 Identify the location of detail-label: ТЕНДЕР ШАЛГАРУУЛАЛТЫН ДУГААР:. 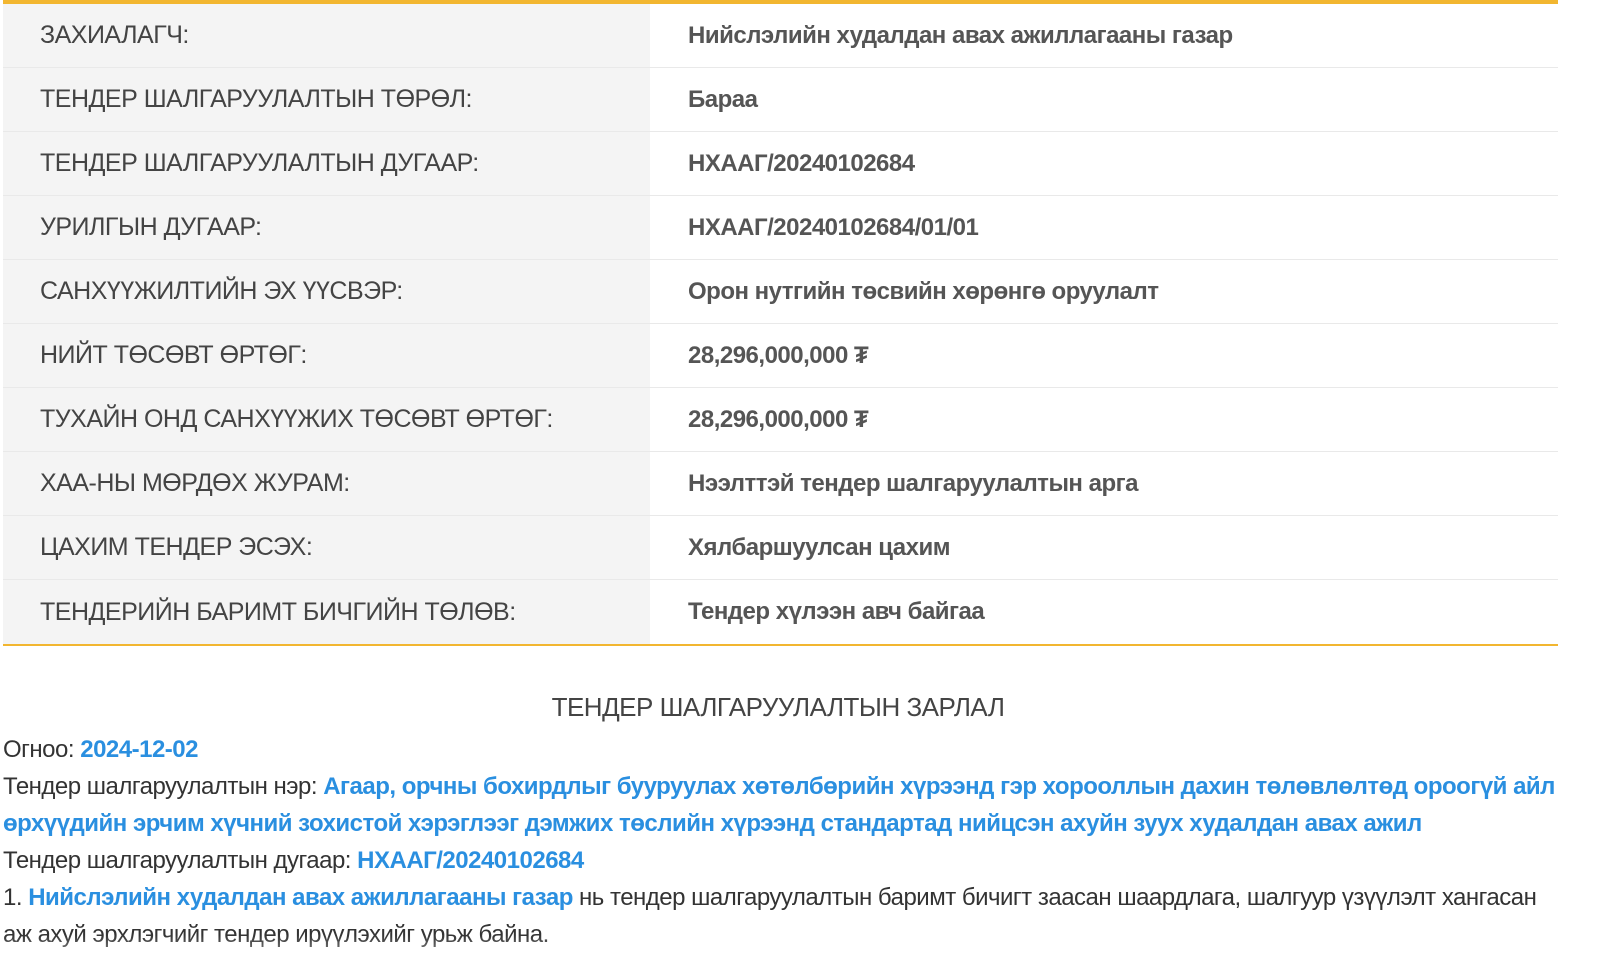
(326, 163).